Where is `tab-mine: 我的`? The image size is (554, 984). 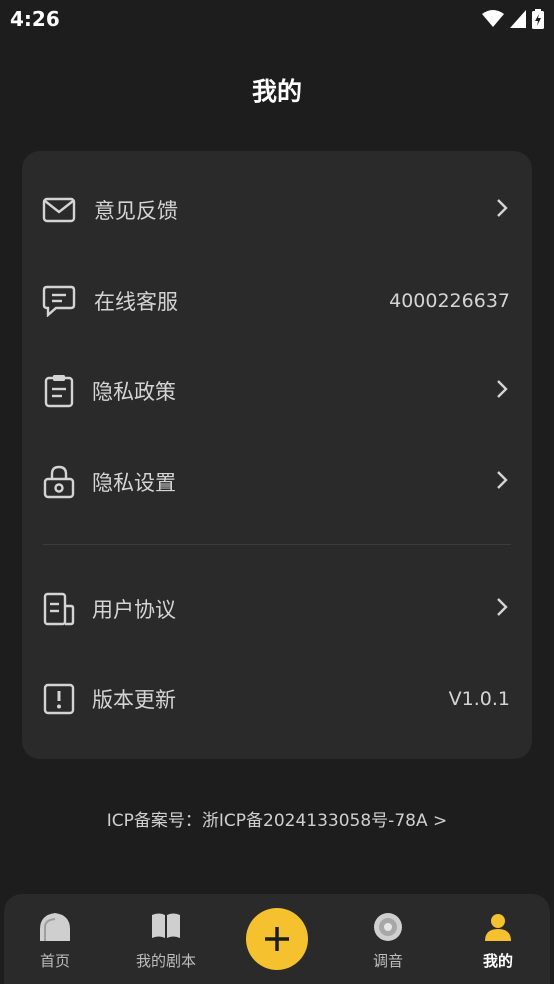 tab-mine: 我的 is located at coordinates (498, 939).